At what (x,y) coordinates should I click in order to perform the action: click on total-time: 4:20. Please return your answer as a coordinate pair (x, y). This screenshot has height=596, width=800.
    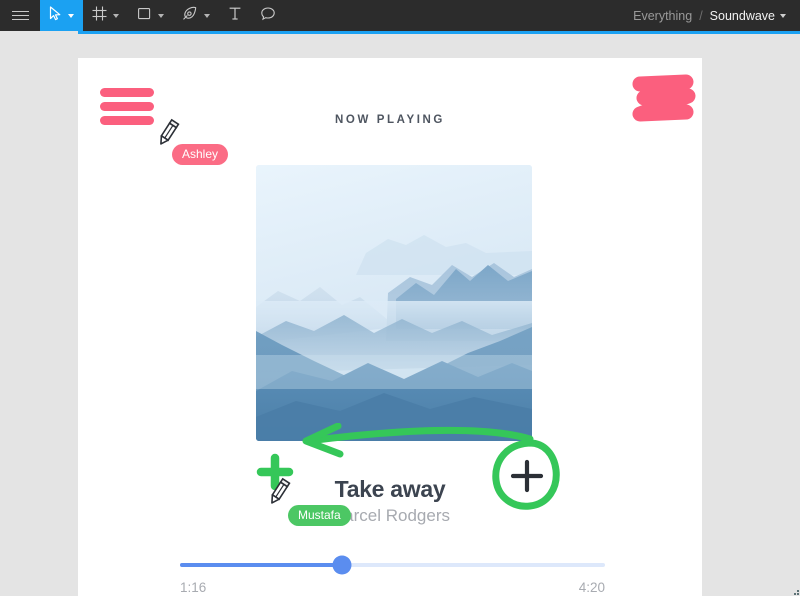
    Looking at the image, I should click on (591, 587).